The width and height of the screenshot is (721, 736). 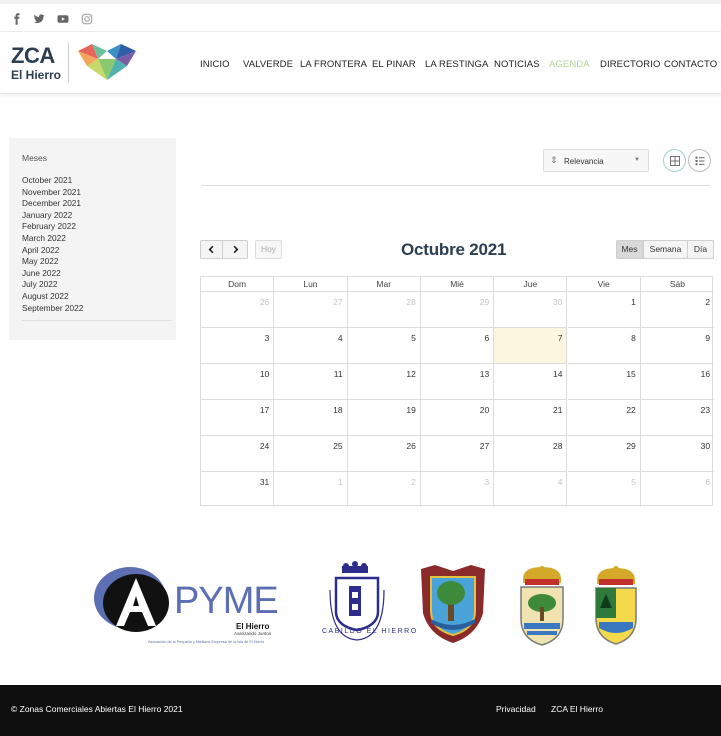 I want to click on month-link: December 2021, so click(x=52, y=204).